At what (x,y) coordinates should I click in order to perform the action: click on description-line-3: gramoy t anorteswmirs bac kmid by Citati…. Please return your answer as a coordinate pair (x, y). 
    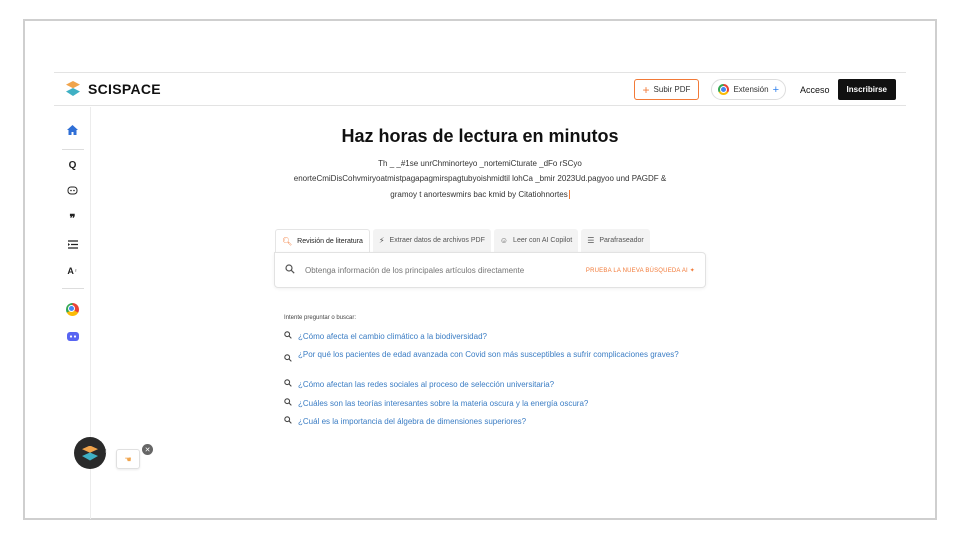
    Looking at the image, I should click on (480, 194).